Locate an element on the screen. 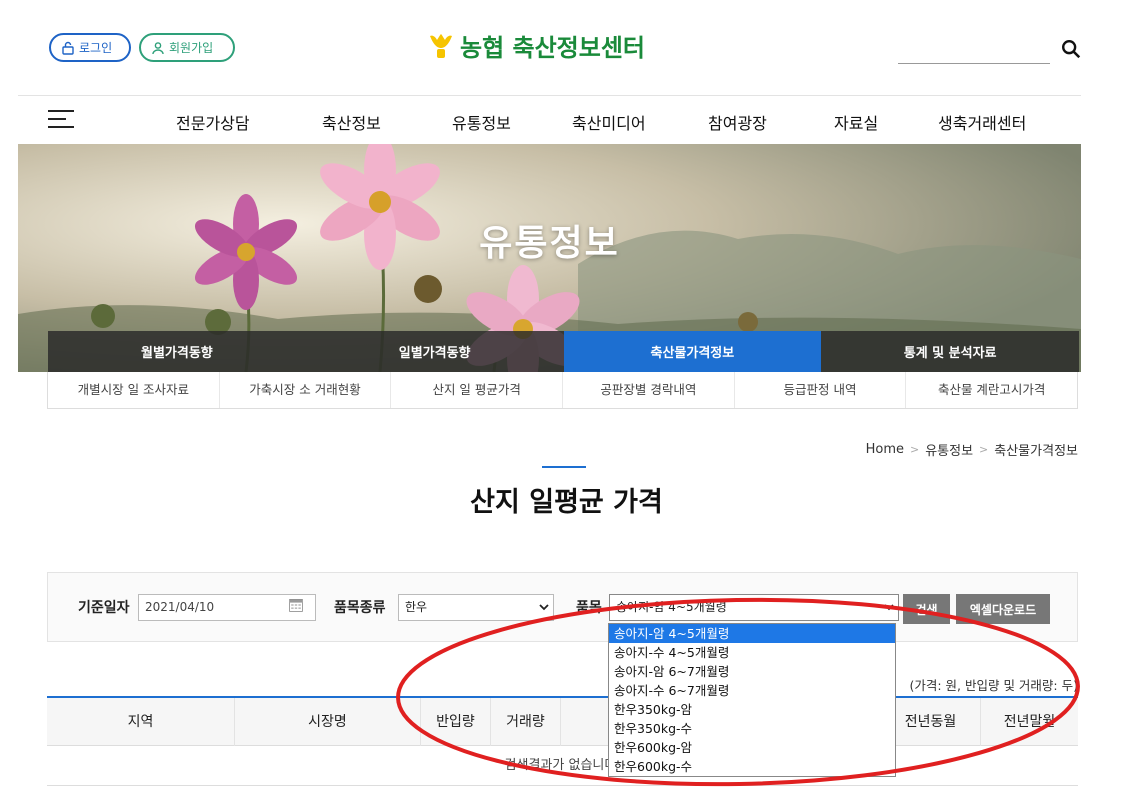 The image size is (1133, 790). subtab-origin-daily-avg: 산지 일 평균가격 is located at coordinates (477, 390).